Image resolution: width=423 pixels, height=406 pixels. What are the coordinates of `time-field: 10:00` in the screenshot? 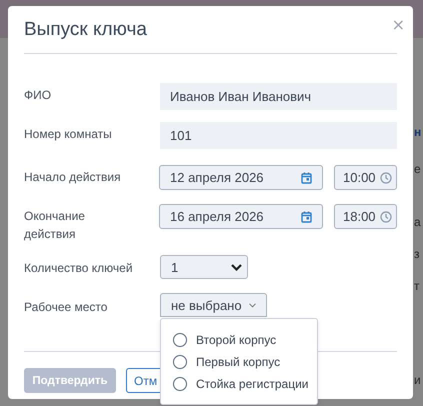 It's located at (365, 177).